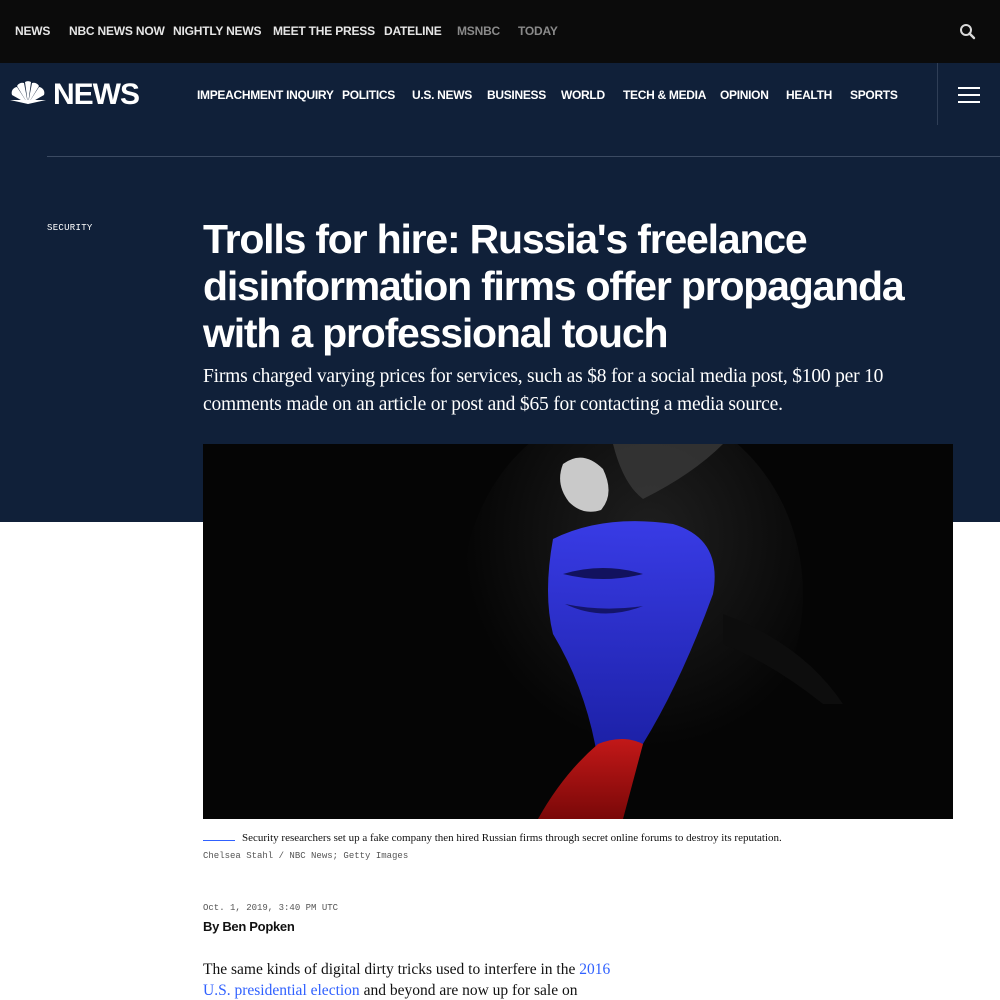  Describe the element at coordinates (219, 840) in the screenshot. I see `caption-accent-line` at that location.